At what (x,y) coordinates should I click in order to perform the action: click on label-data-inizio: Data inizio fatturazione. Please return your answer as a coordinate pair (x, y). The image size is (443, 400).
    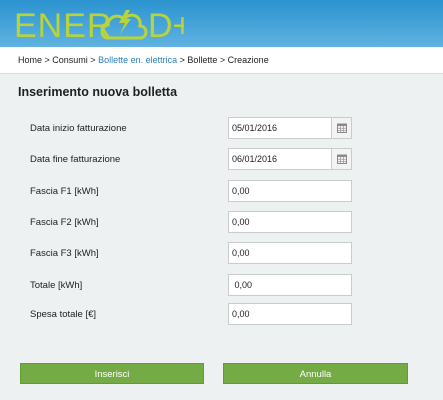
    Looking at the image, I should click on (78, 128).